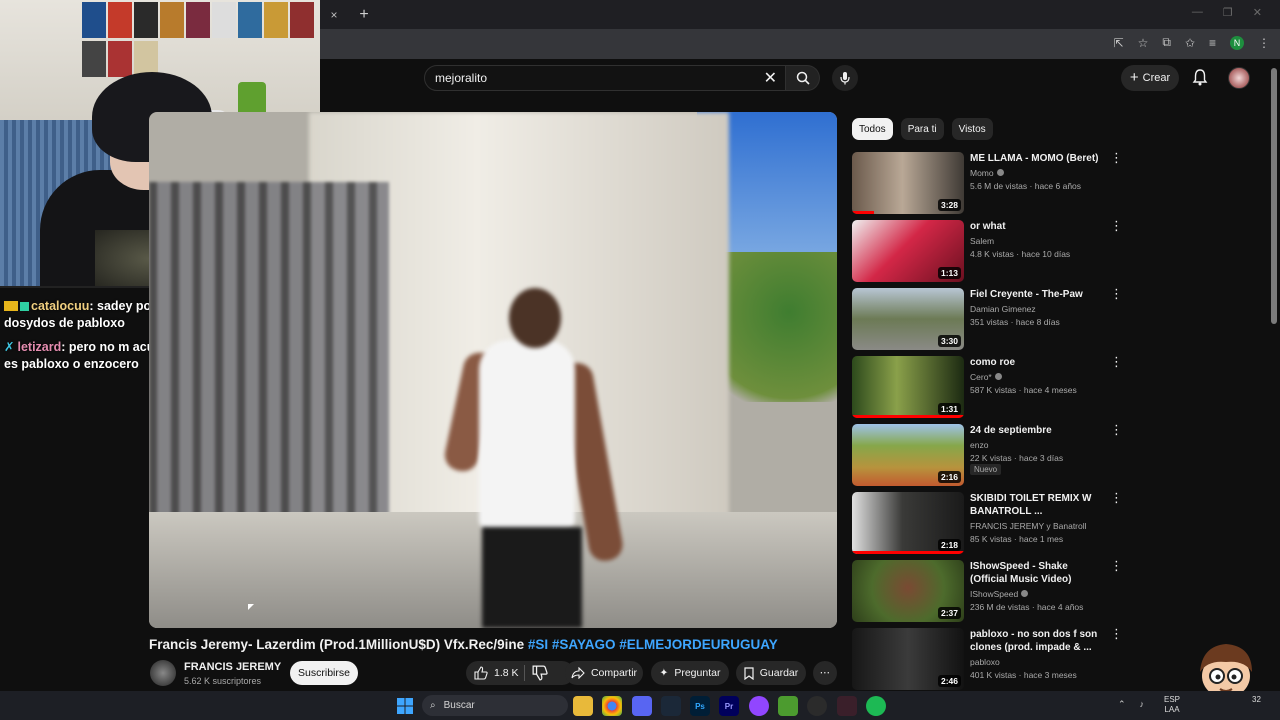 Image resolution: width=1280 pixels, height=720 pixels. Describe the element at coordinates (334, 15) in the screenshot. I see `tab-close-icon: ×` at that location.